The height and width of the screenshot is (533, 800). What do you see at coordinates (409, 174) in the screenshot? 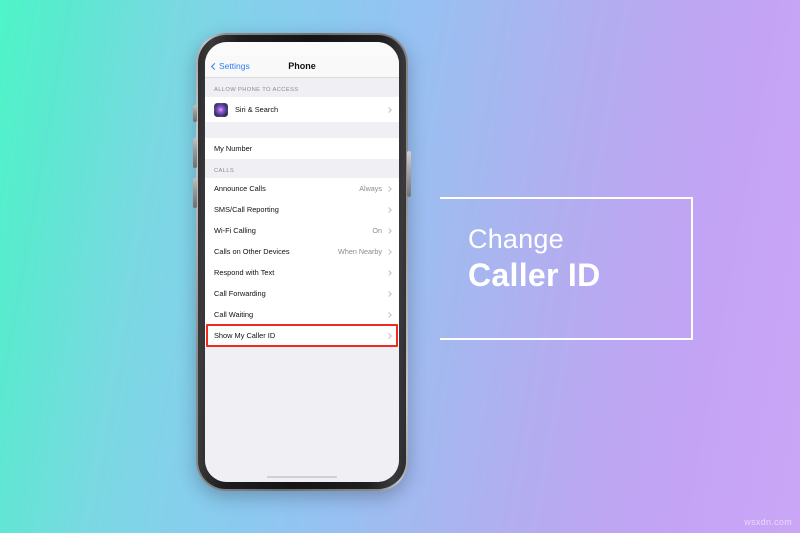
I see `power-button` at bounding box center [409, 174].